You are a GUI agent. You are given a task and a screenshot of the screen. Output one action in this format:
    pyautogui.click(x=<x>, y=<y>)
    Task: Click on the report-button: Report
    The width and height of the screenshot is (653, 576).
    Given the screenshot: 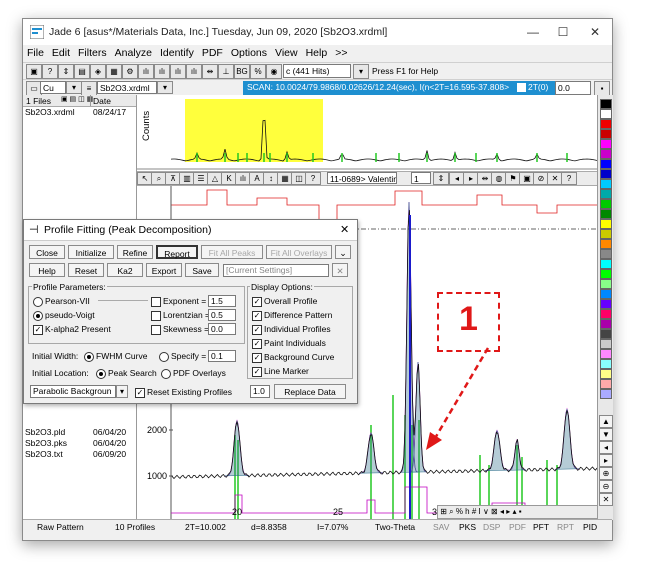 What is the action you would take?
    pyautogui.click(x=177, y=252)
    